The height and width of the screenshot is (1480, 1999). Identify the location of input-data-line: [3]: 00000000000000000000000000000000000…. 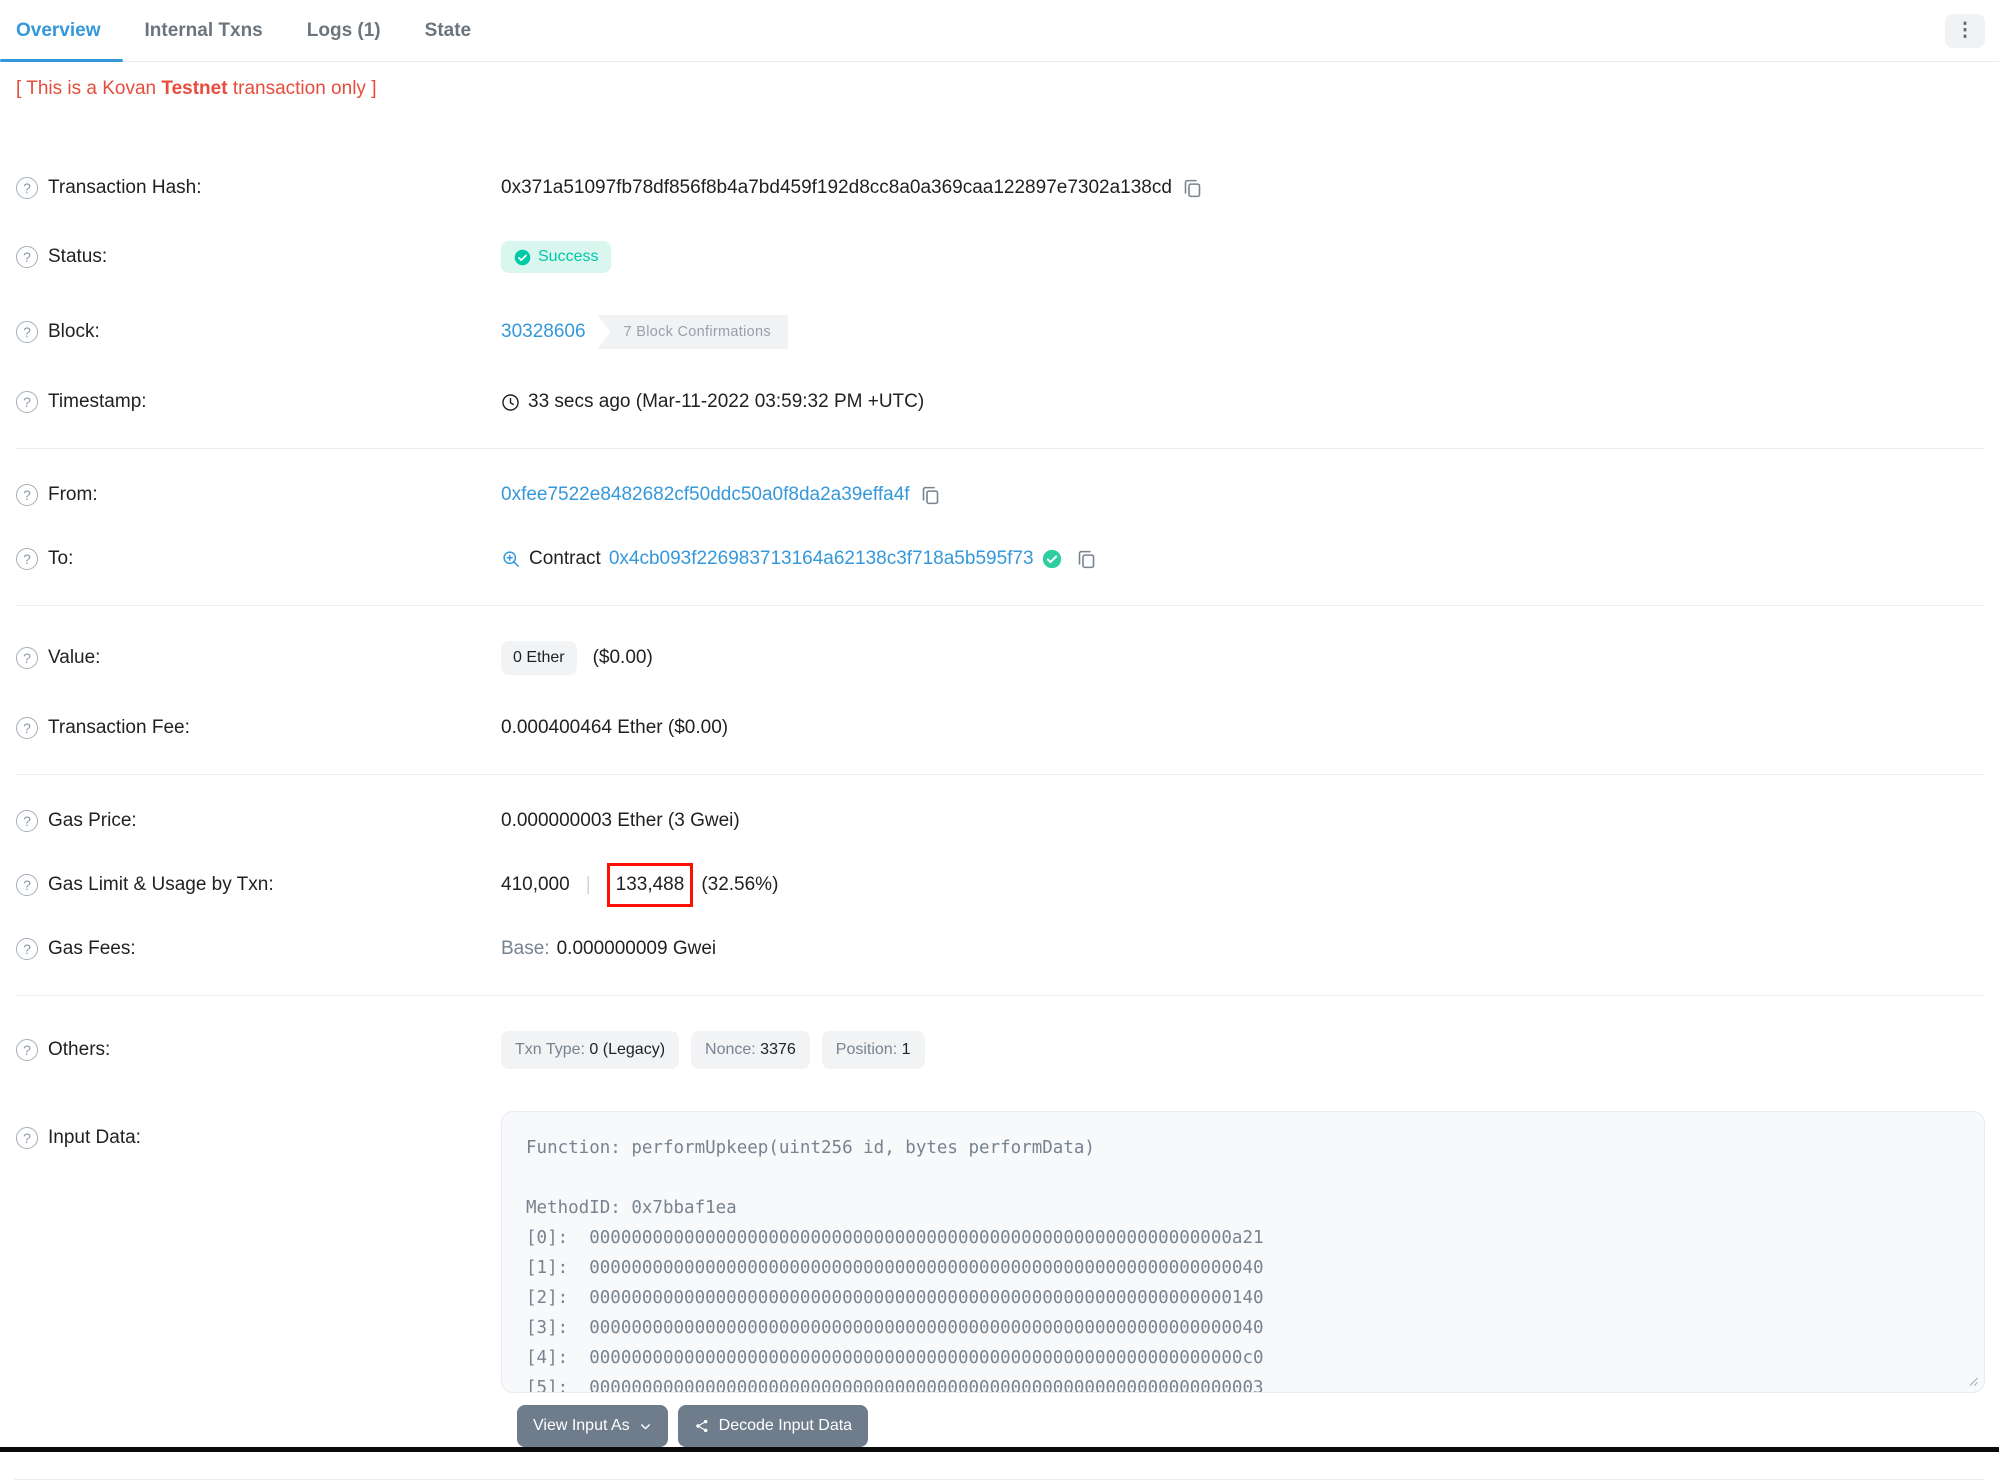
(895, 1328).